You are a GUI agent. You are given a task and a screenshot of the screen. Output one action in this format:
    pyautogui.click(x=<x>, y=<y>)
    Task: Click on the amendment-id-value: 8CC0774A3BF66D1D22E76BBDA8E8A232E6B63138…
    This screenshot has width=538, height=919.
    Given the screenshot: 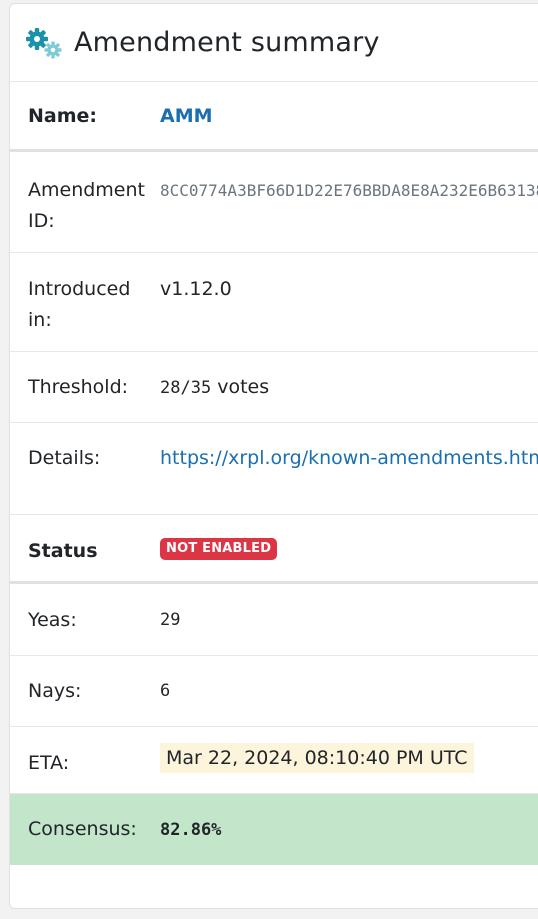 What is the action you would take?
    pyautogui.click(x=349, y=190)
    